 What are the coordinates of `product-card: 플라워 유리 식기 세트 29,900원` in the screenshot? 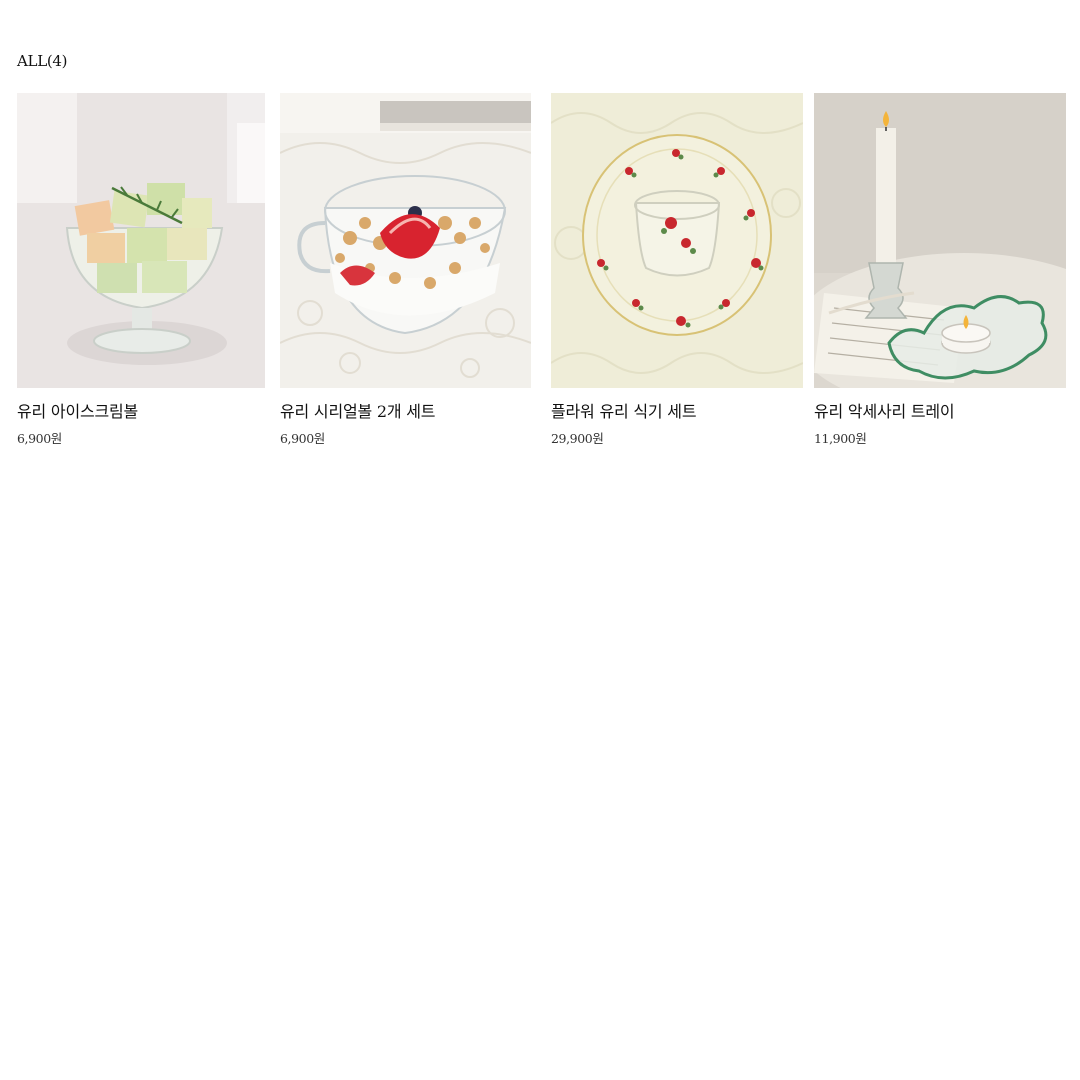 It's located at (677, 270).